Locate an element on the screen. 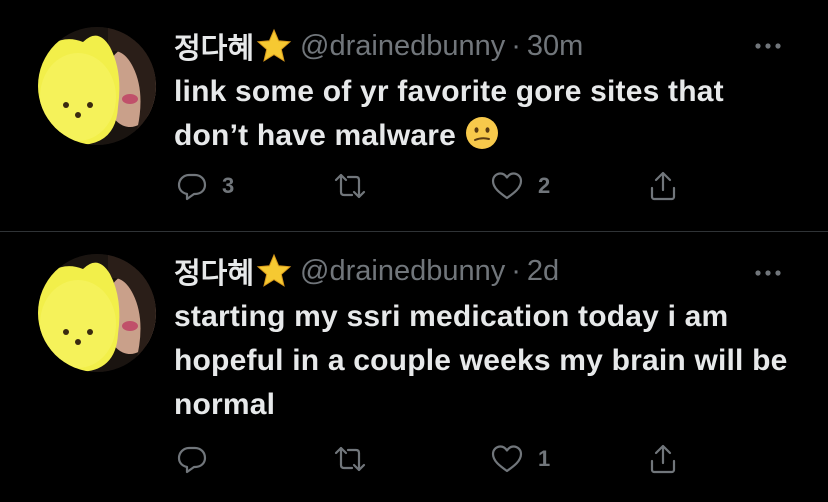  like-button: 2 is located at coordinates (520, 186).